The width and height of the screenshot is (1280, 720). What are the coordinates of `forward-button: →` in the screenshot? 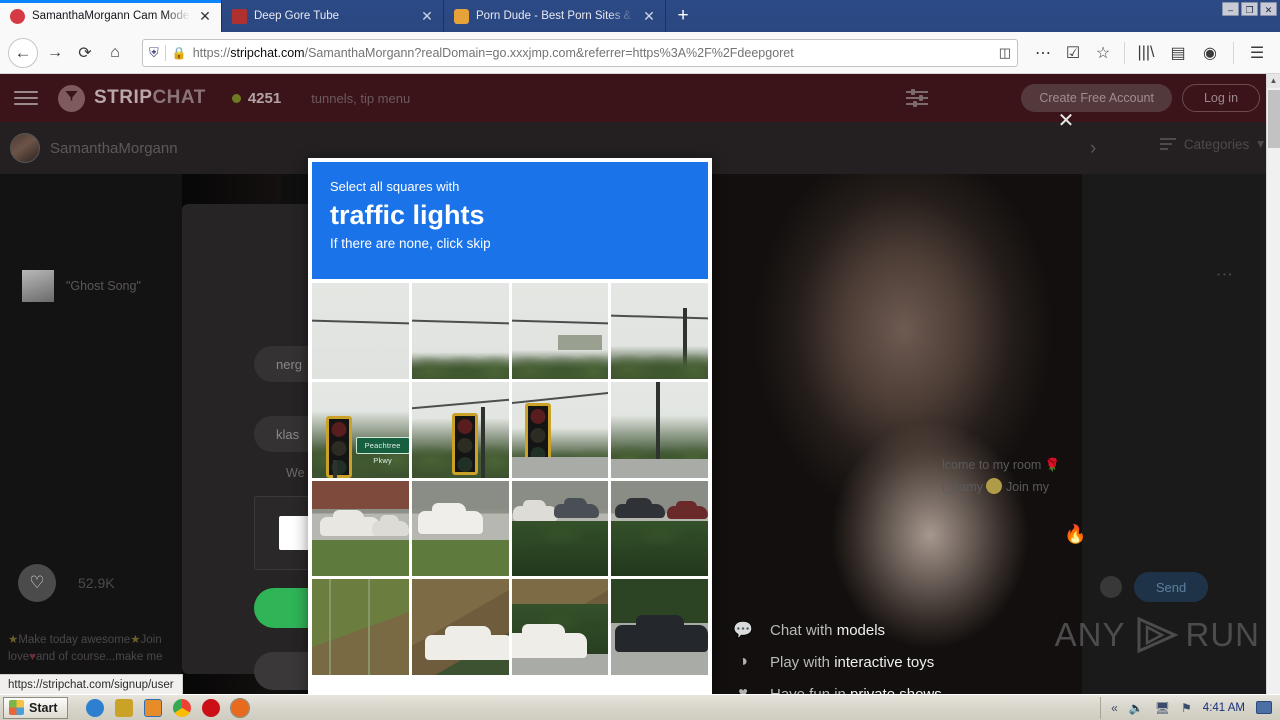 It's located at (55, 53).